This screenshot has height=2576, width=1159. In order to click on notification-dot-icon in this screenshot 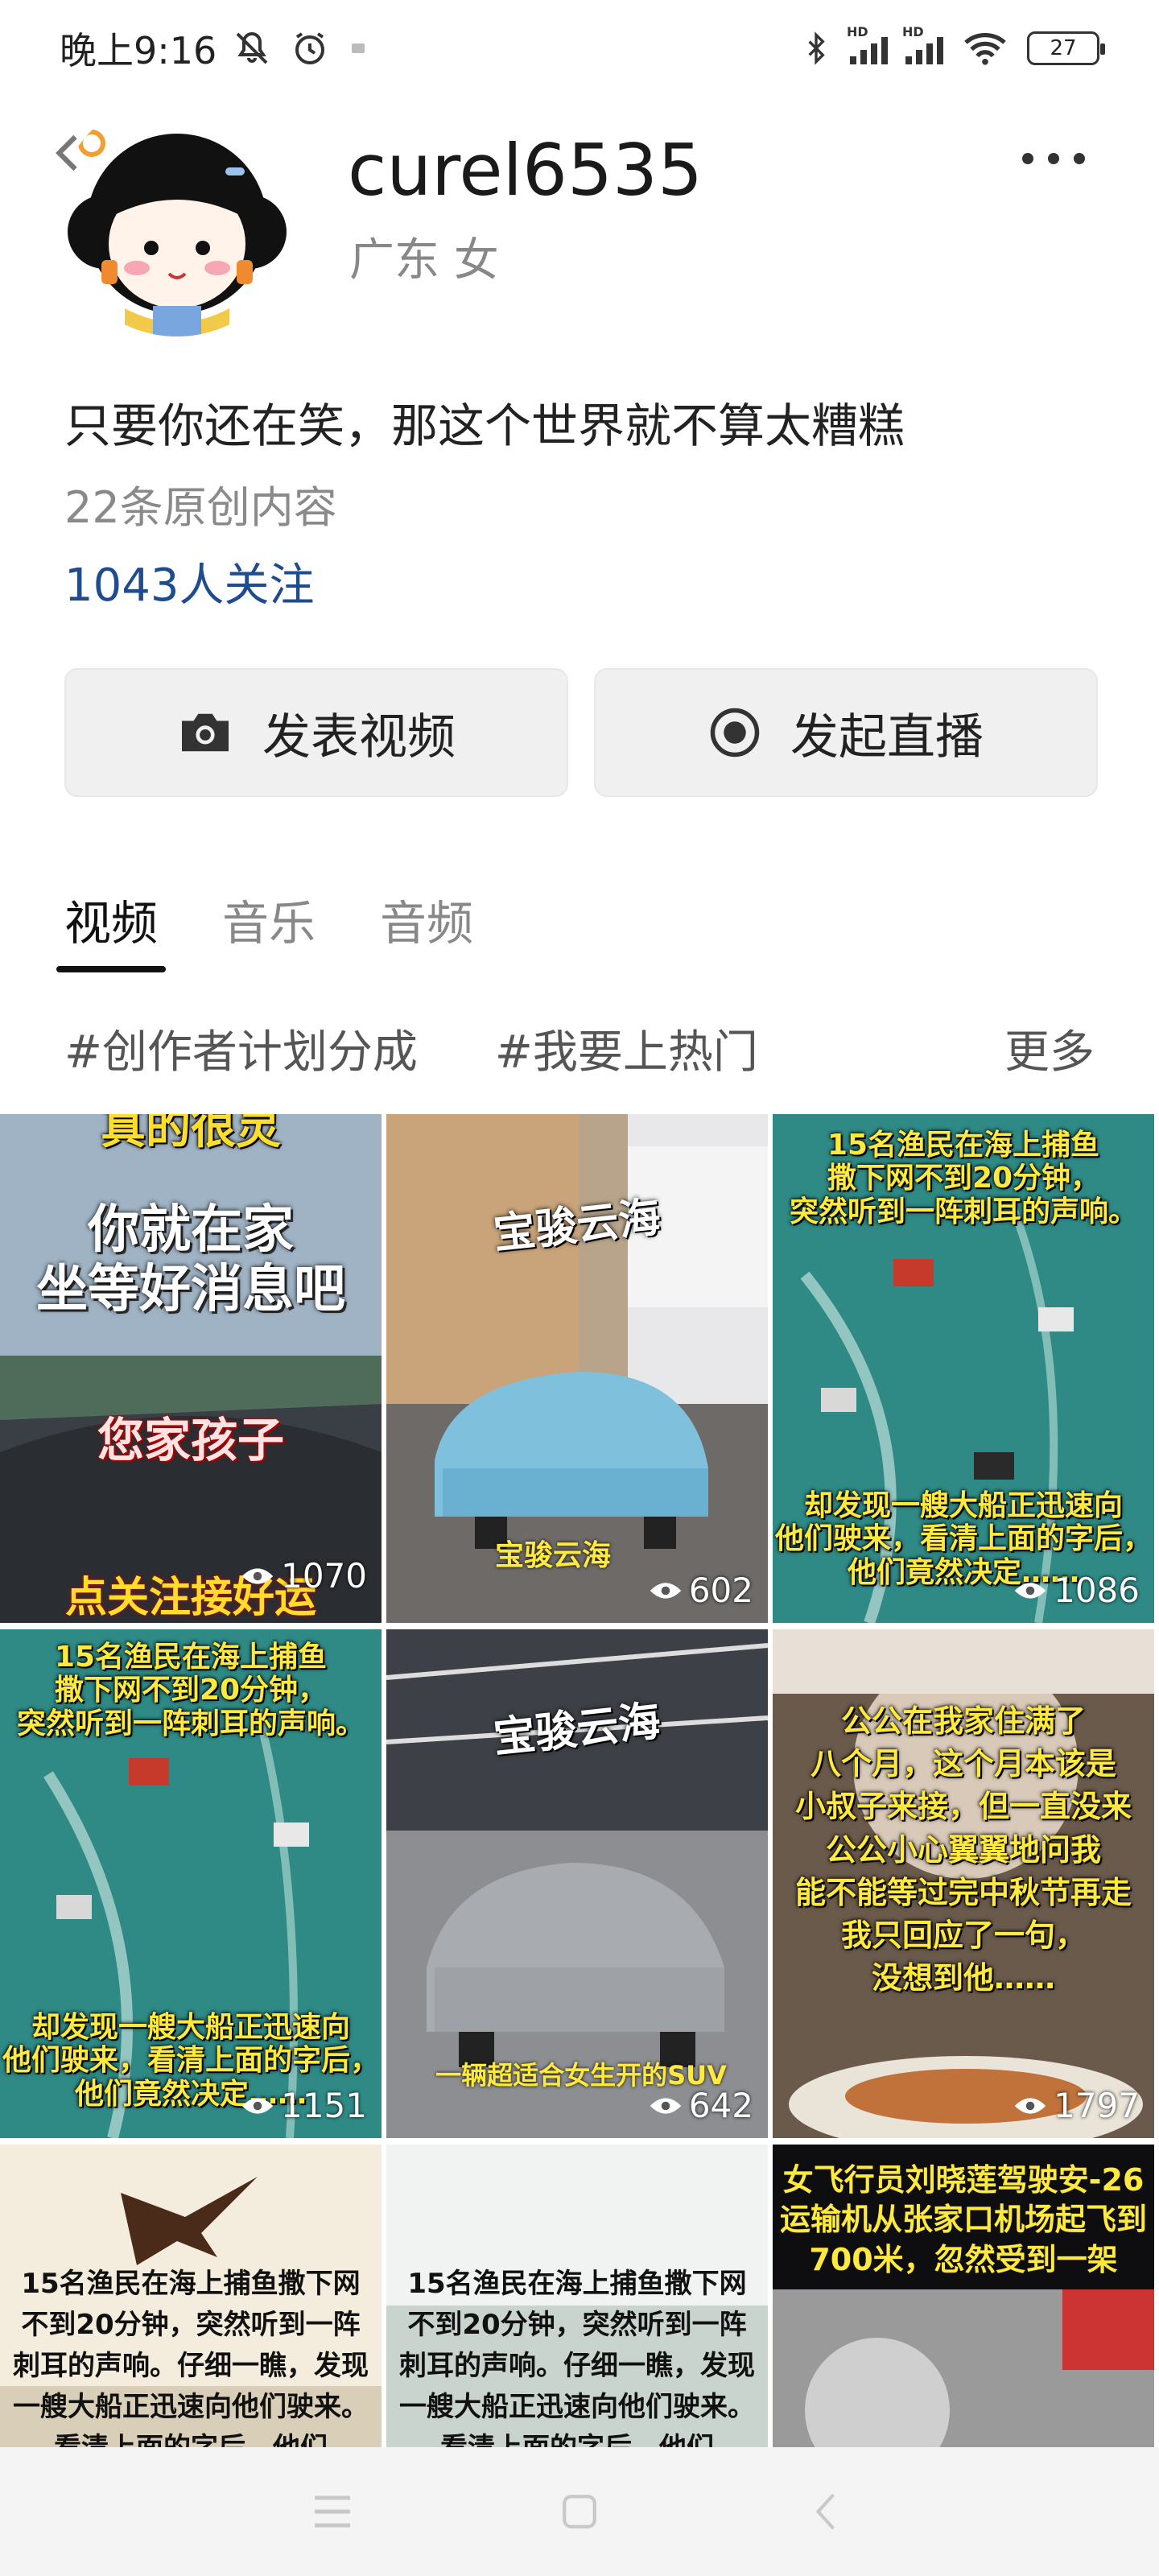, I will do `click(358, 48)`.